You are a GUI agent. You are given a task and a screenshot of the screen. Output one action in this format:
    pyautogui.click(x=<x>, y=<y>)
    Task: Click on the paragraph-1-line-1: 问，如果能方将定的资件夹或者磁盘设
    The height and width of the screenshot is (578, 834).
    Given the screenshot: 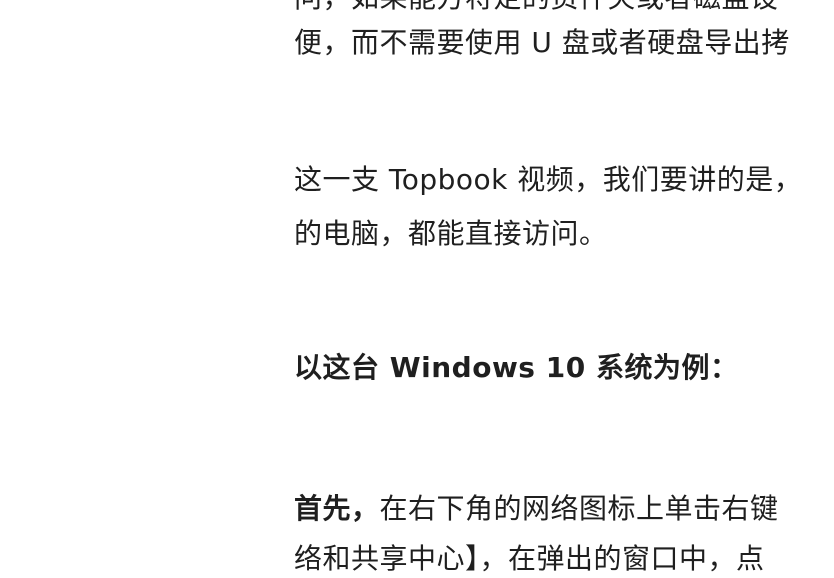 What is the action you would take?
    pyautogui.click(x=536, y=9)
    